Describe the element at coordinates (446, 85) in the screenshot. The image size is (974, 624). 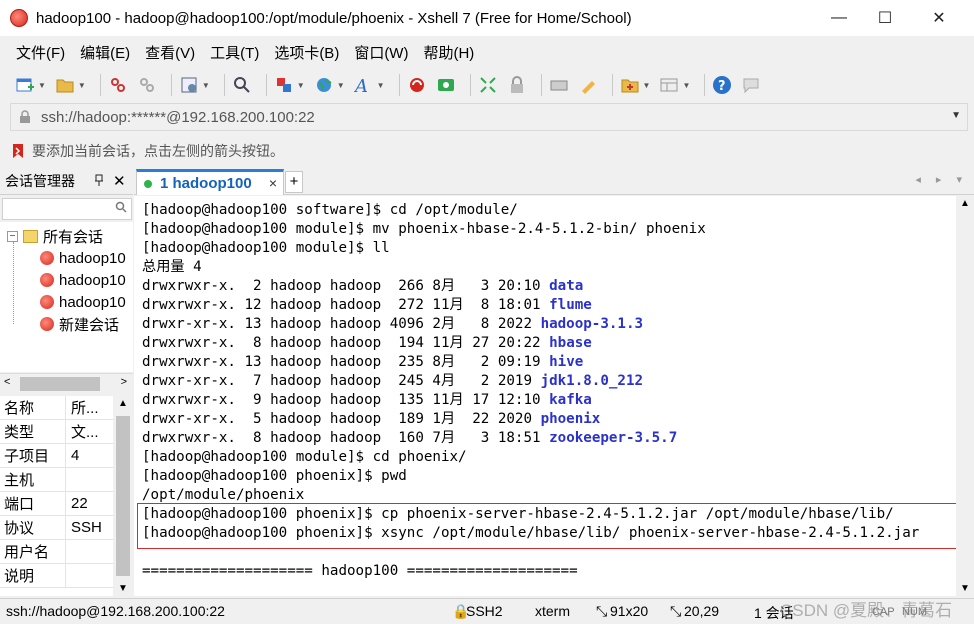
I see `xftp-icon` at that location.